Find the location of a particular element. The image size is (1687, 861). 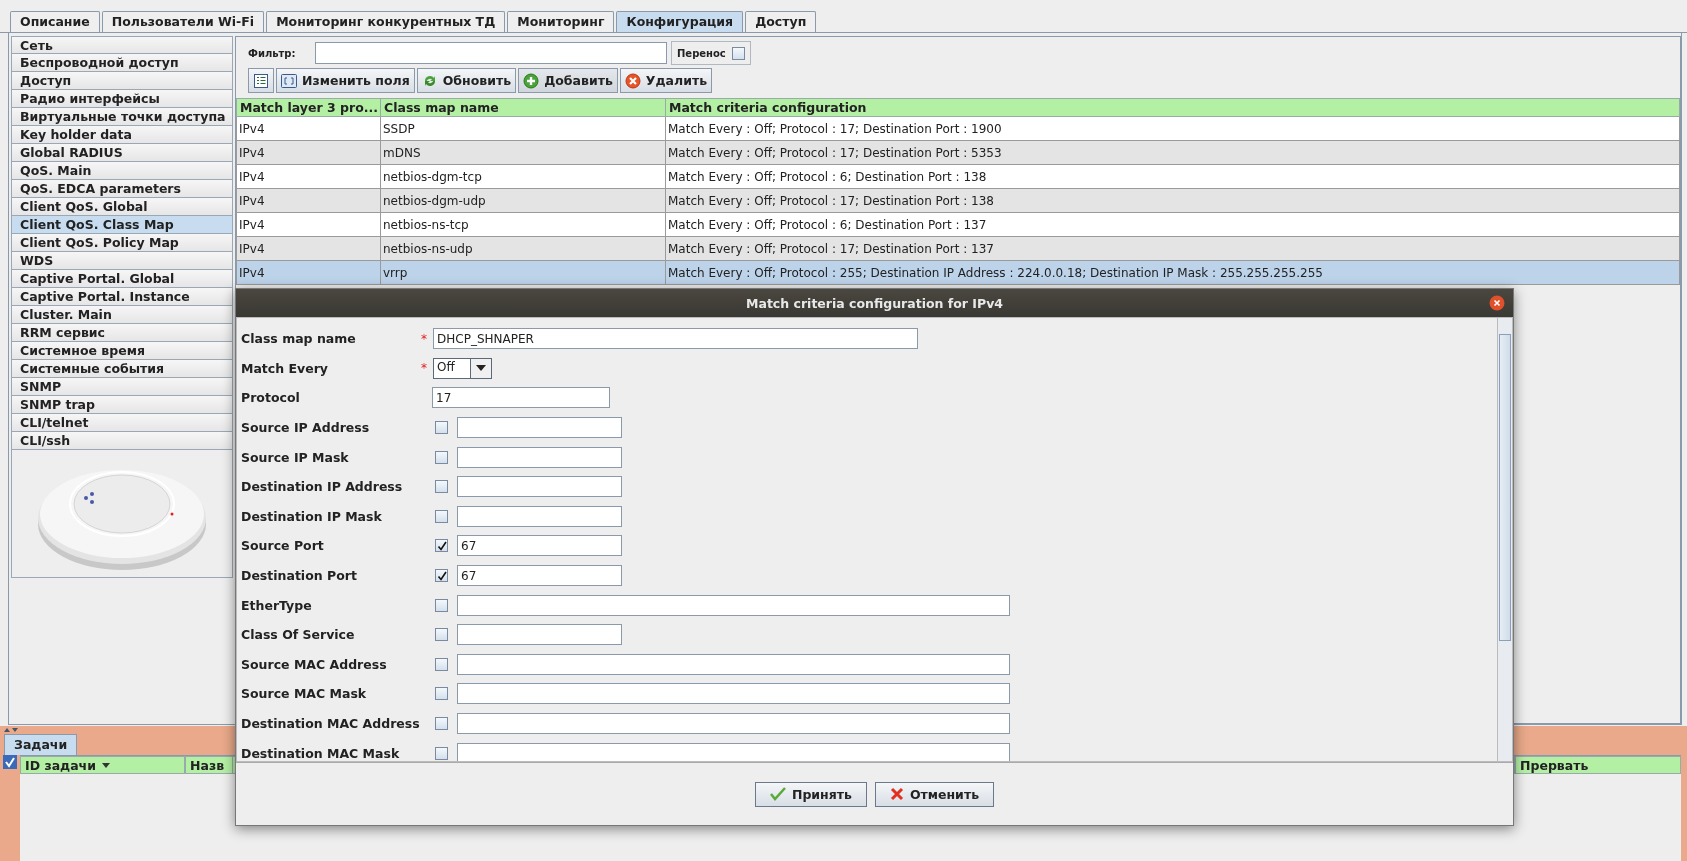

tab: Задачи is located at coordinates (41, 744).